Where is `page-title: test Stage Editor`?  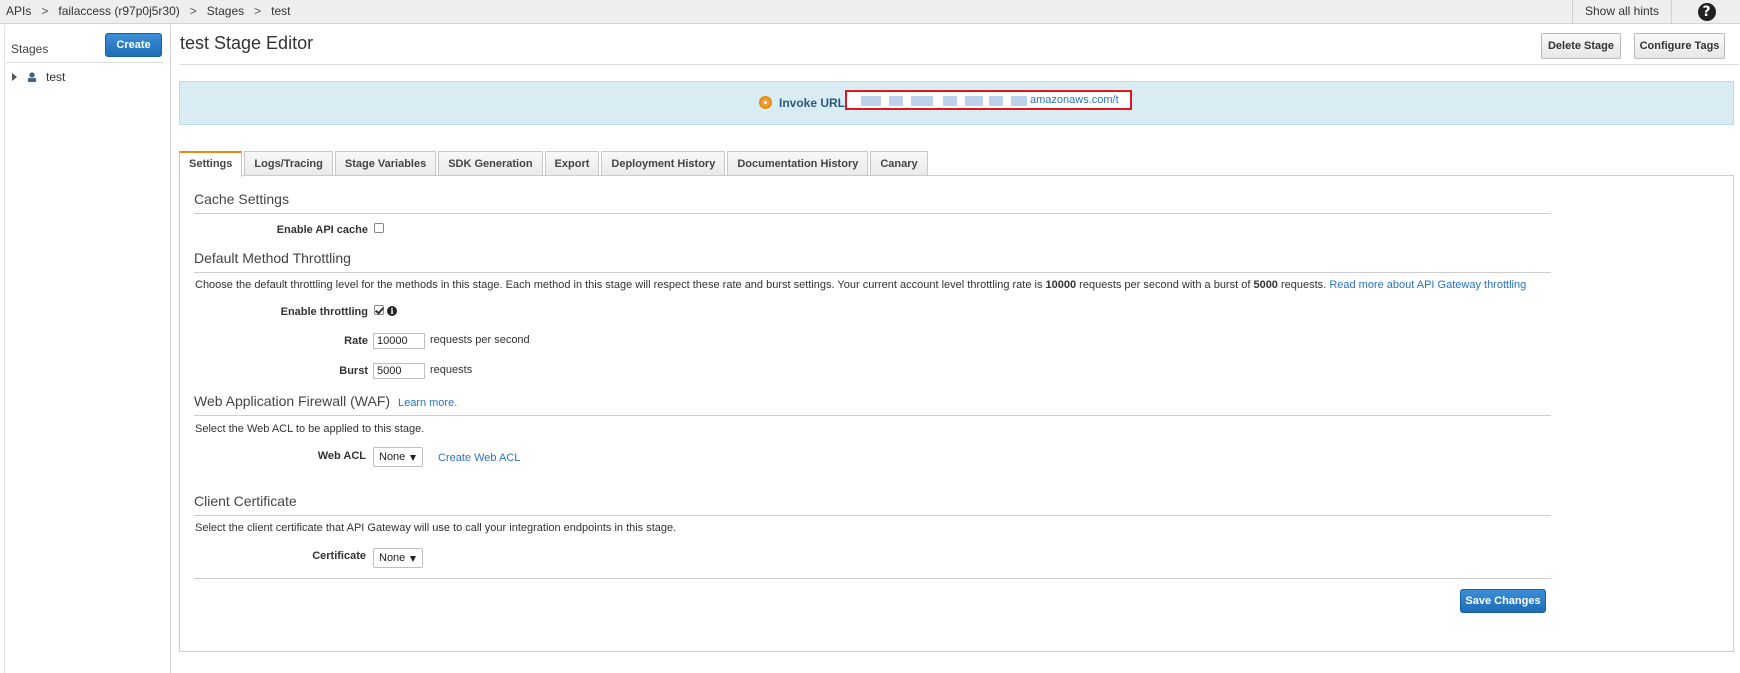
page-title: test Stage Editor is located at coordinates (247, 43).